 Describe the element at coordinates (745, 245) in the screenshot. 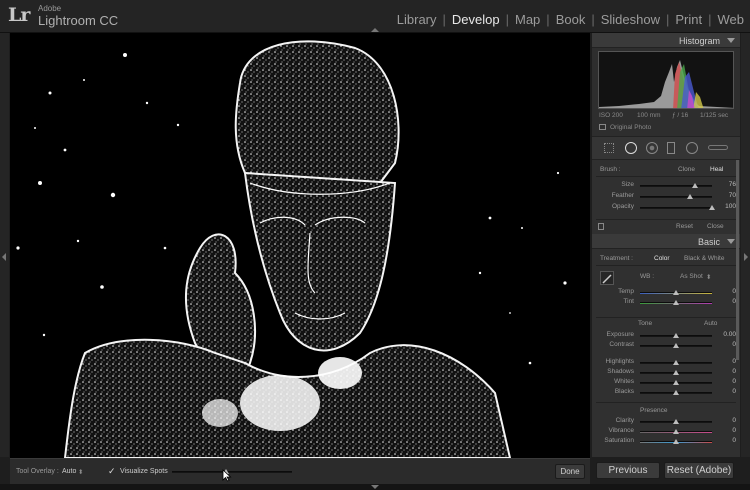

I see `right-panel-edge` at that location.